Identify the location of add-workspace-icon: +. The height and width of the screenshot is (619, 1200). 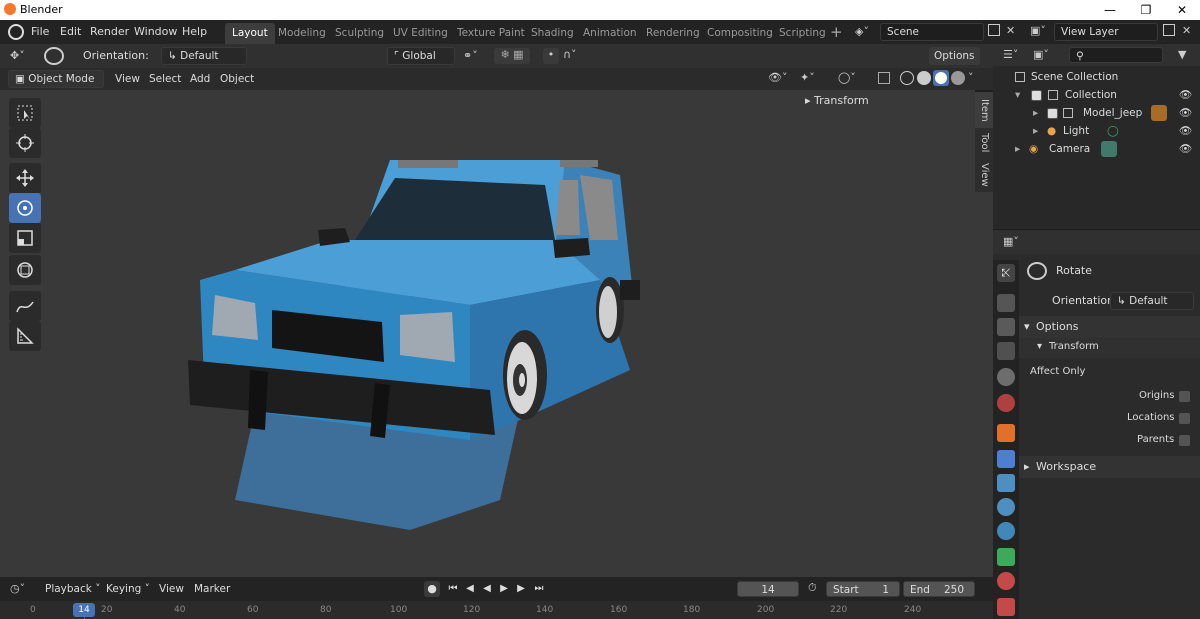
(836, 32).